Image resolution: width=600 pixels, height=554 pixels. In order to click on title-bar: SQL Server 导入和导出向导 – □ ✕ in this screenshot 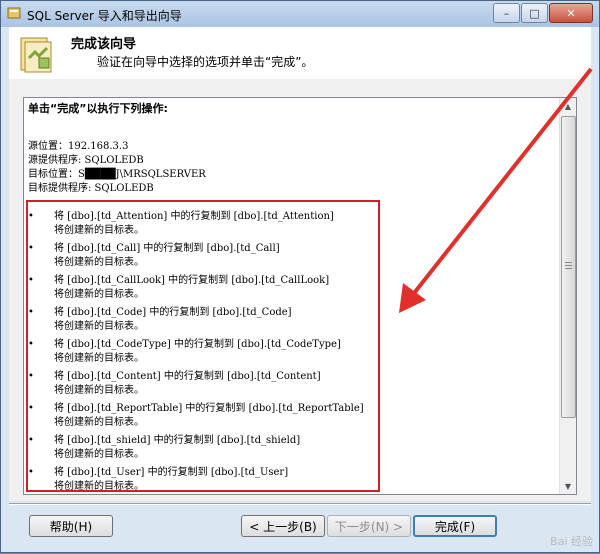, I will do `click(300, 14)`.